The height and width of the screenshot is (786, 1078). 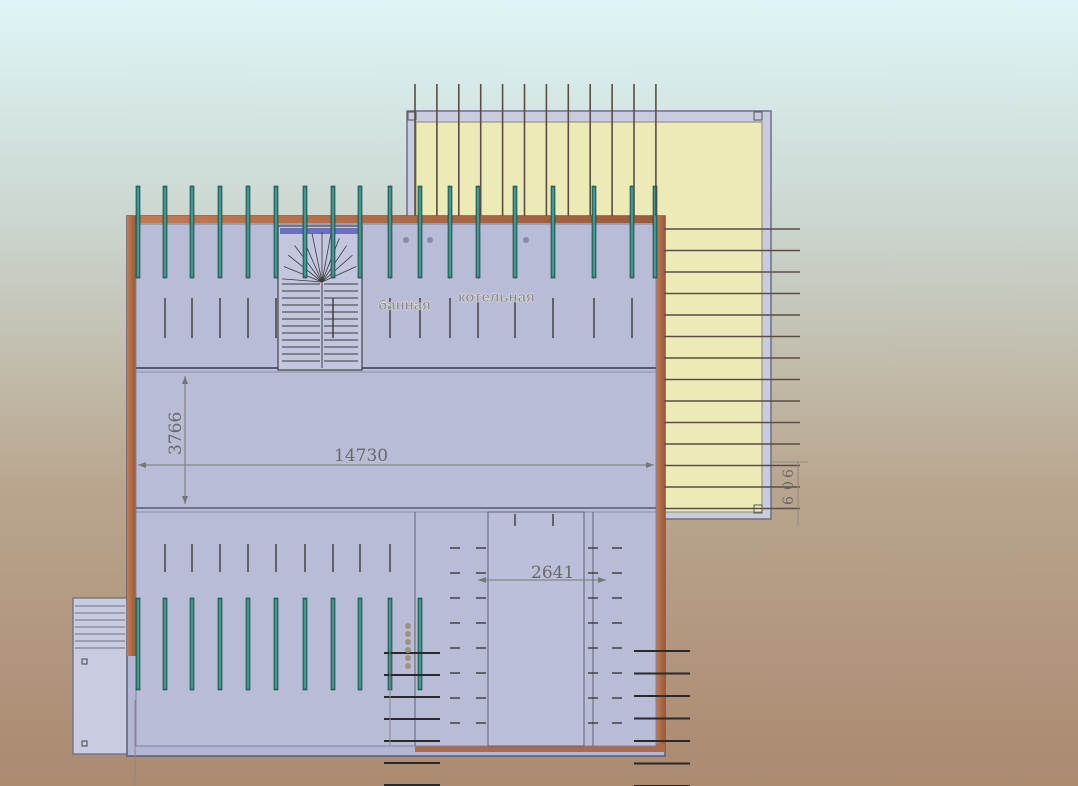 What do you see at coordinates (789, 473) in the screenshot?
I see `small-dimension-a: 6` at bounding box center [789, 473].